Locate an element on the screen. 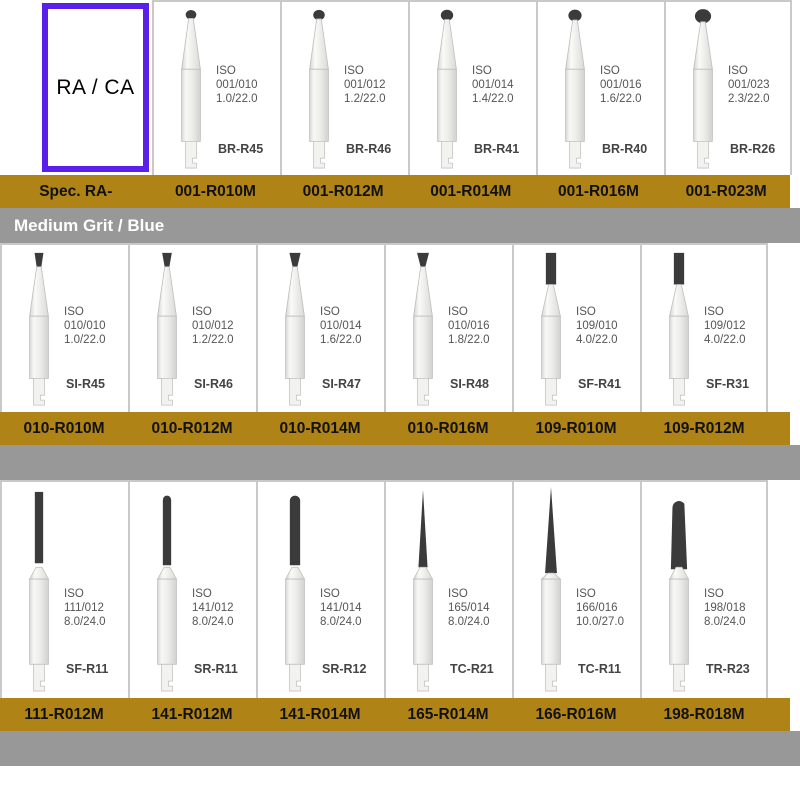  order-number: 001-R010M is located at coordinates (216, 192).